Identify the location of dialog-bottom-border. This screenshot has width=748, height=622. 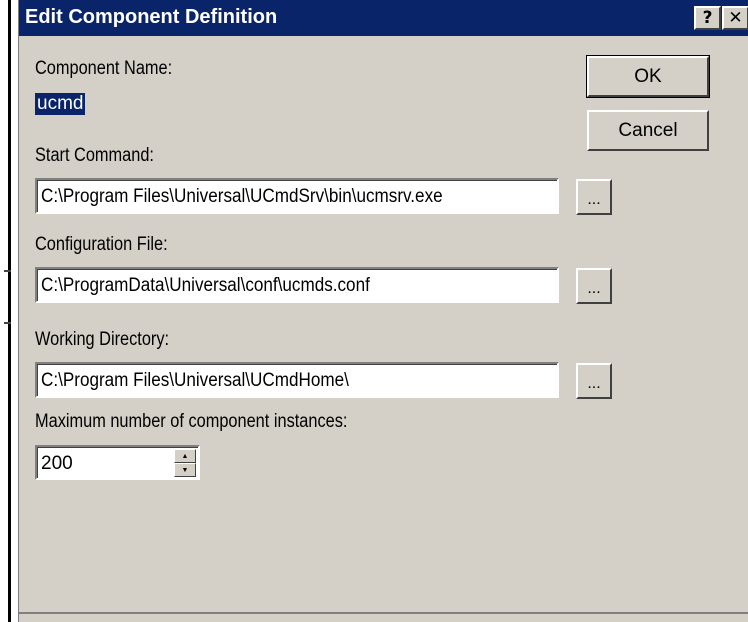
(383, 613).